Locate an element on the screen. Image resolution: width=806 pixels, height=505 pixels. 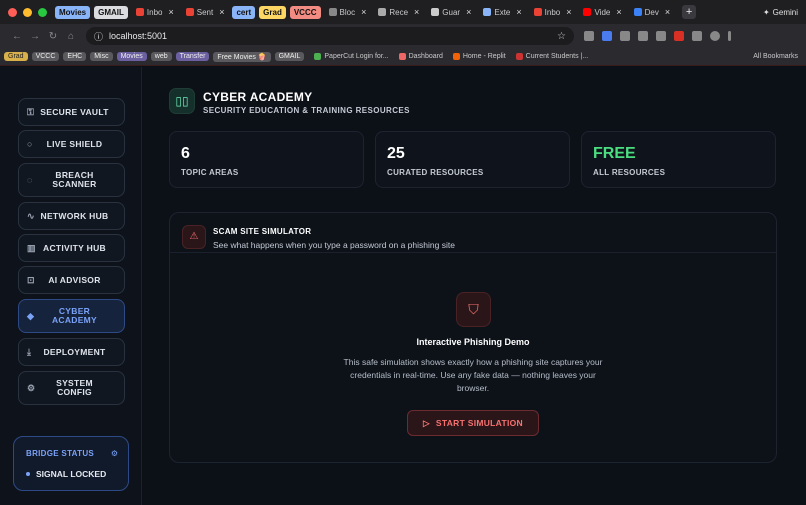
window-controls is located at coordinates (27, 12).